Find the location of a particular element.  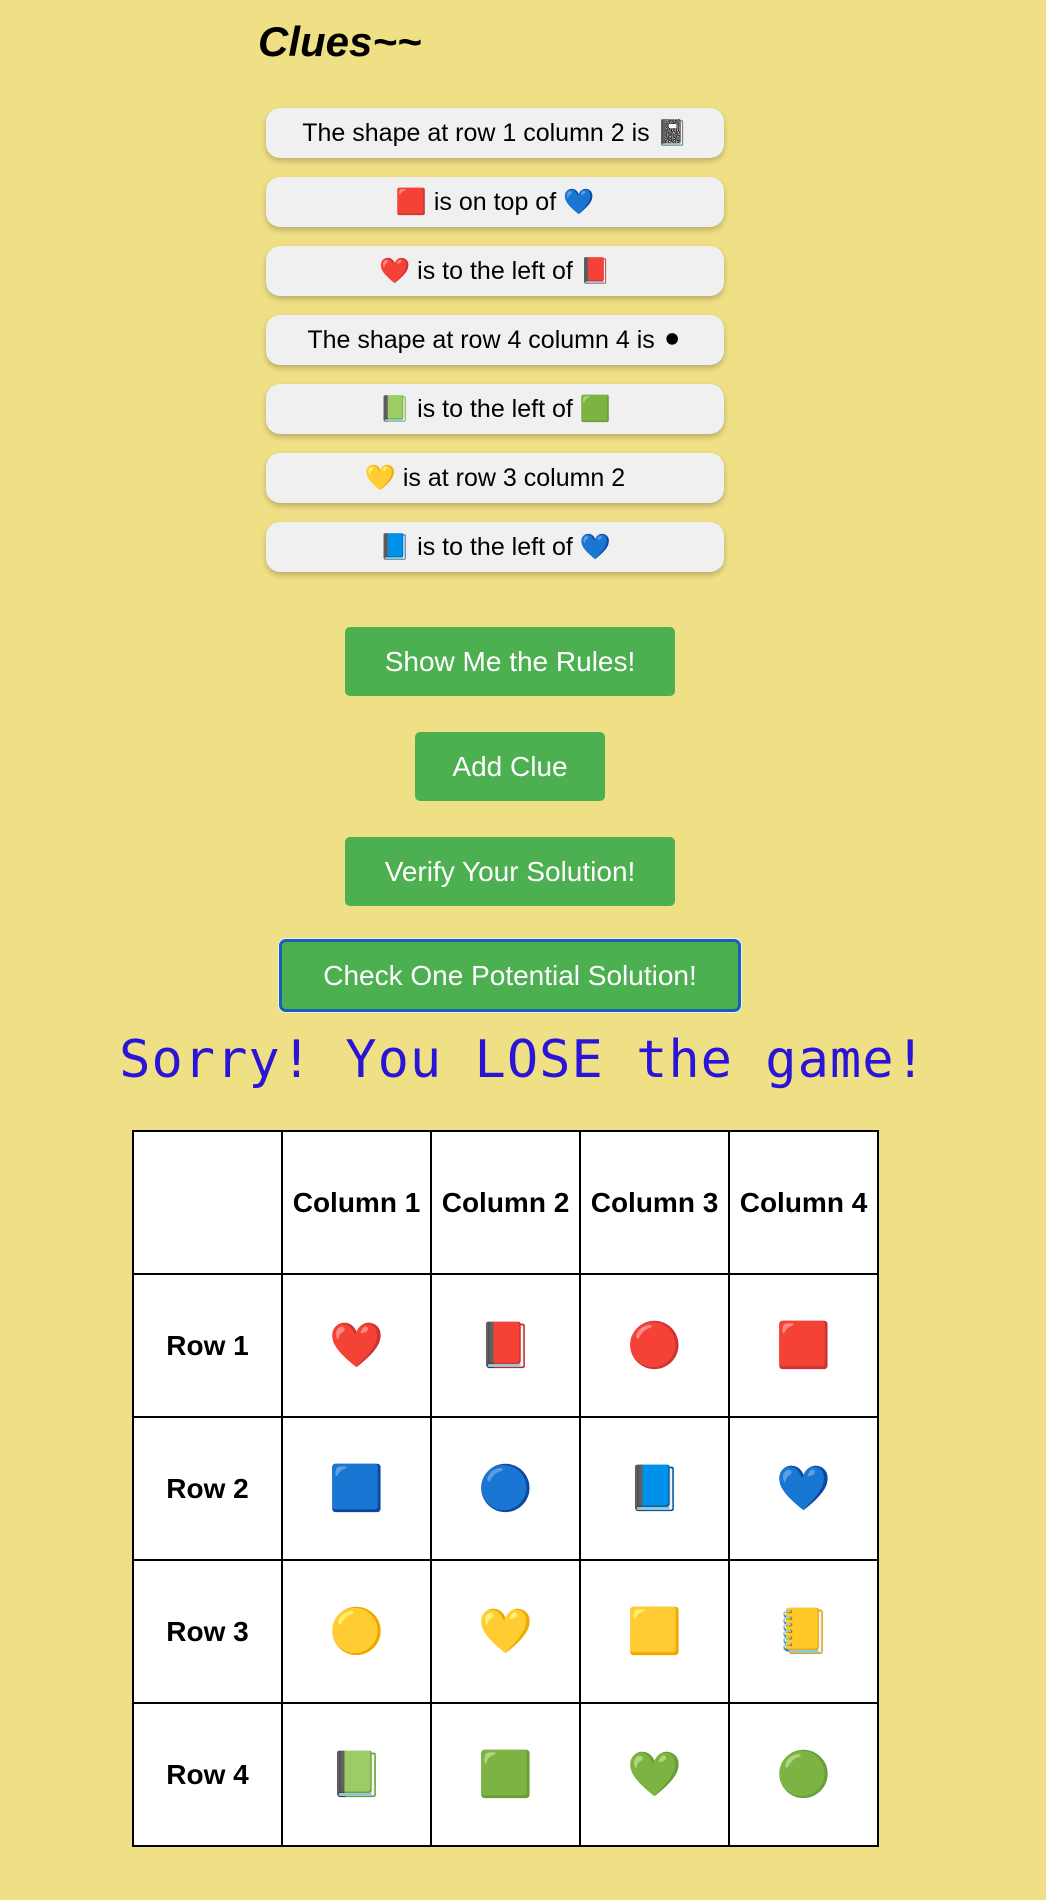

clue-item: 📘 is to the left of 💙 is located at coordinates (495, 547).